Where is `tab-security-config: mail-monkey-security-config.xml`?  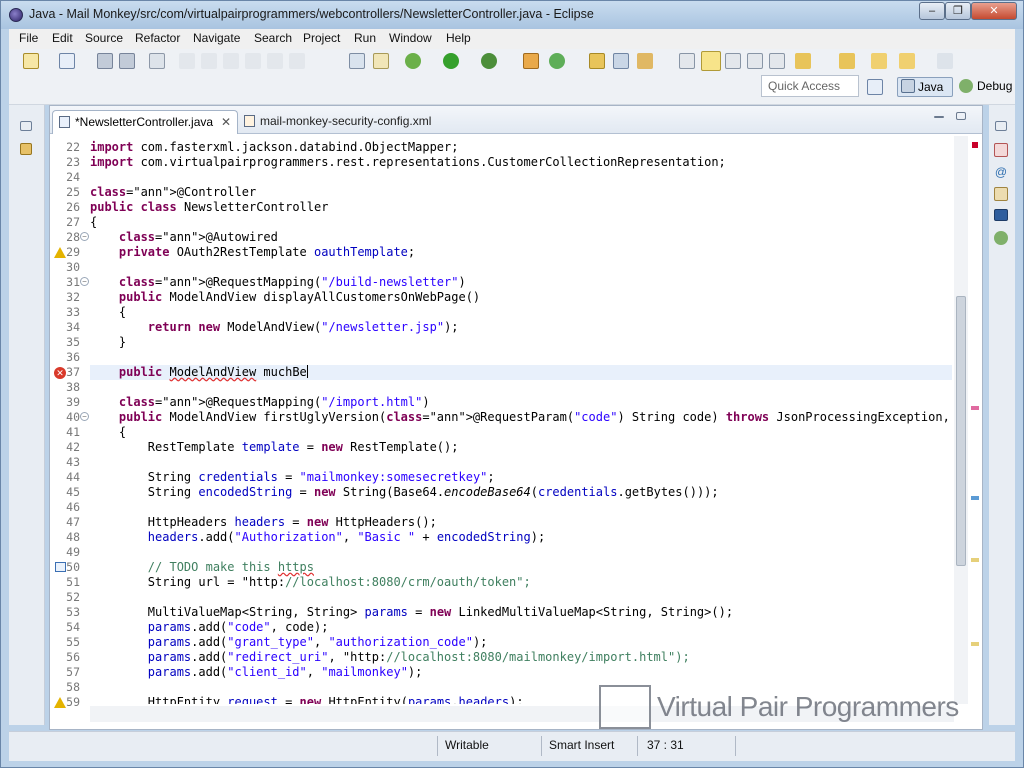
tab-security-config: mail-monkey-security-config.xml is located at coordinates (347, 122).